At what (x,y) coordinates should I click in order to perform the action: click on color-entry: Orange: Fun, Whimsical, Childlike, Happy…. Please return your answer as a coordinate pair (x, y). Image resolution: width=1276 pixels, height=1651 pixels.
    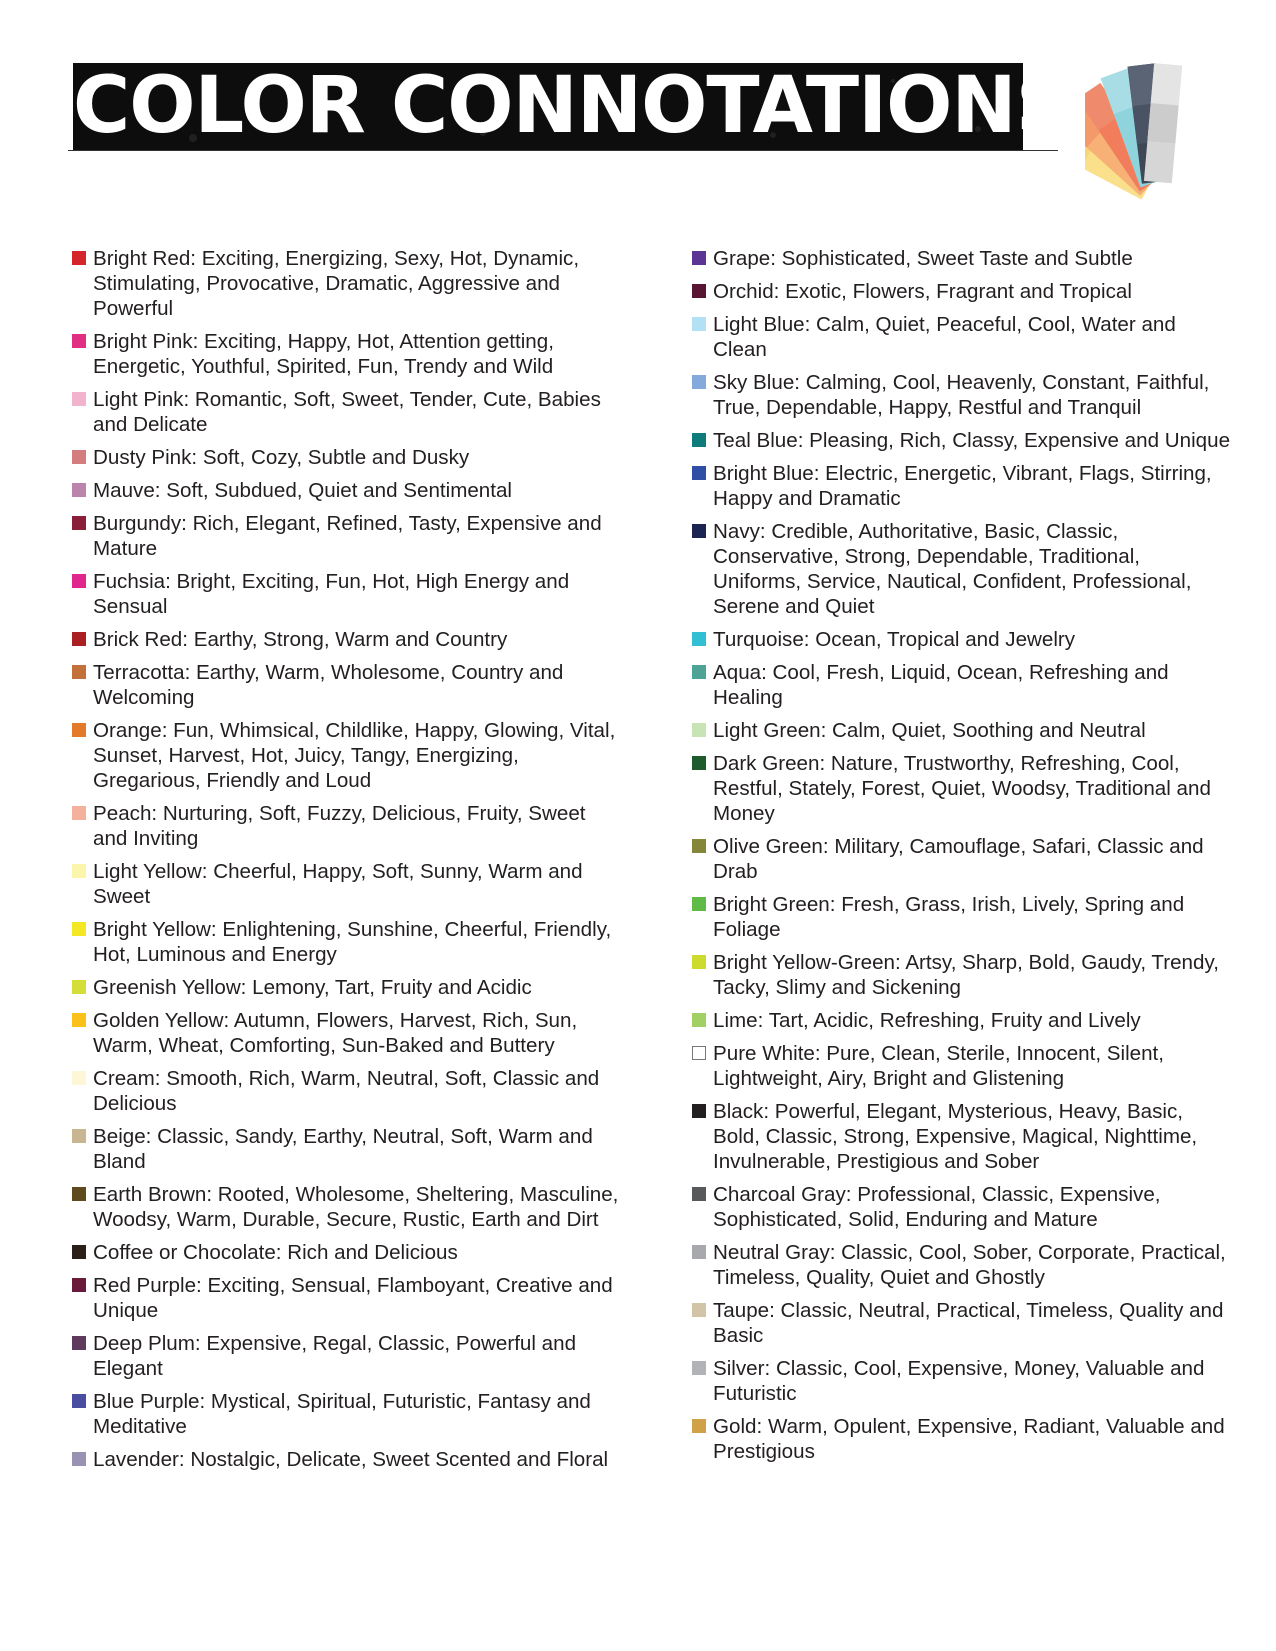
    Looking at the image, I should click on (347, 755).